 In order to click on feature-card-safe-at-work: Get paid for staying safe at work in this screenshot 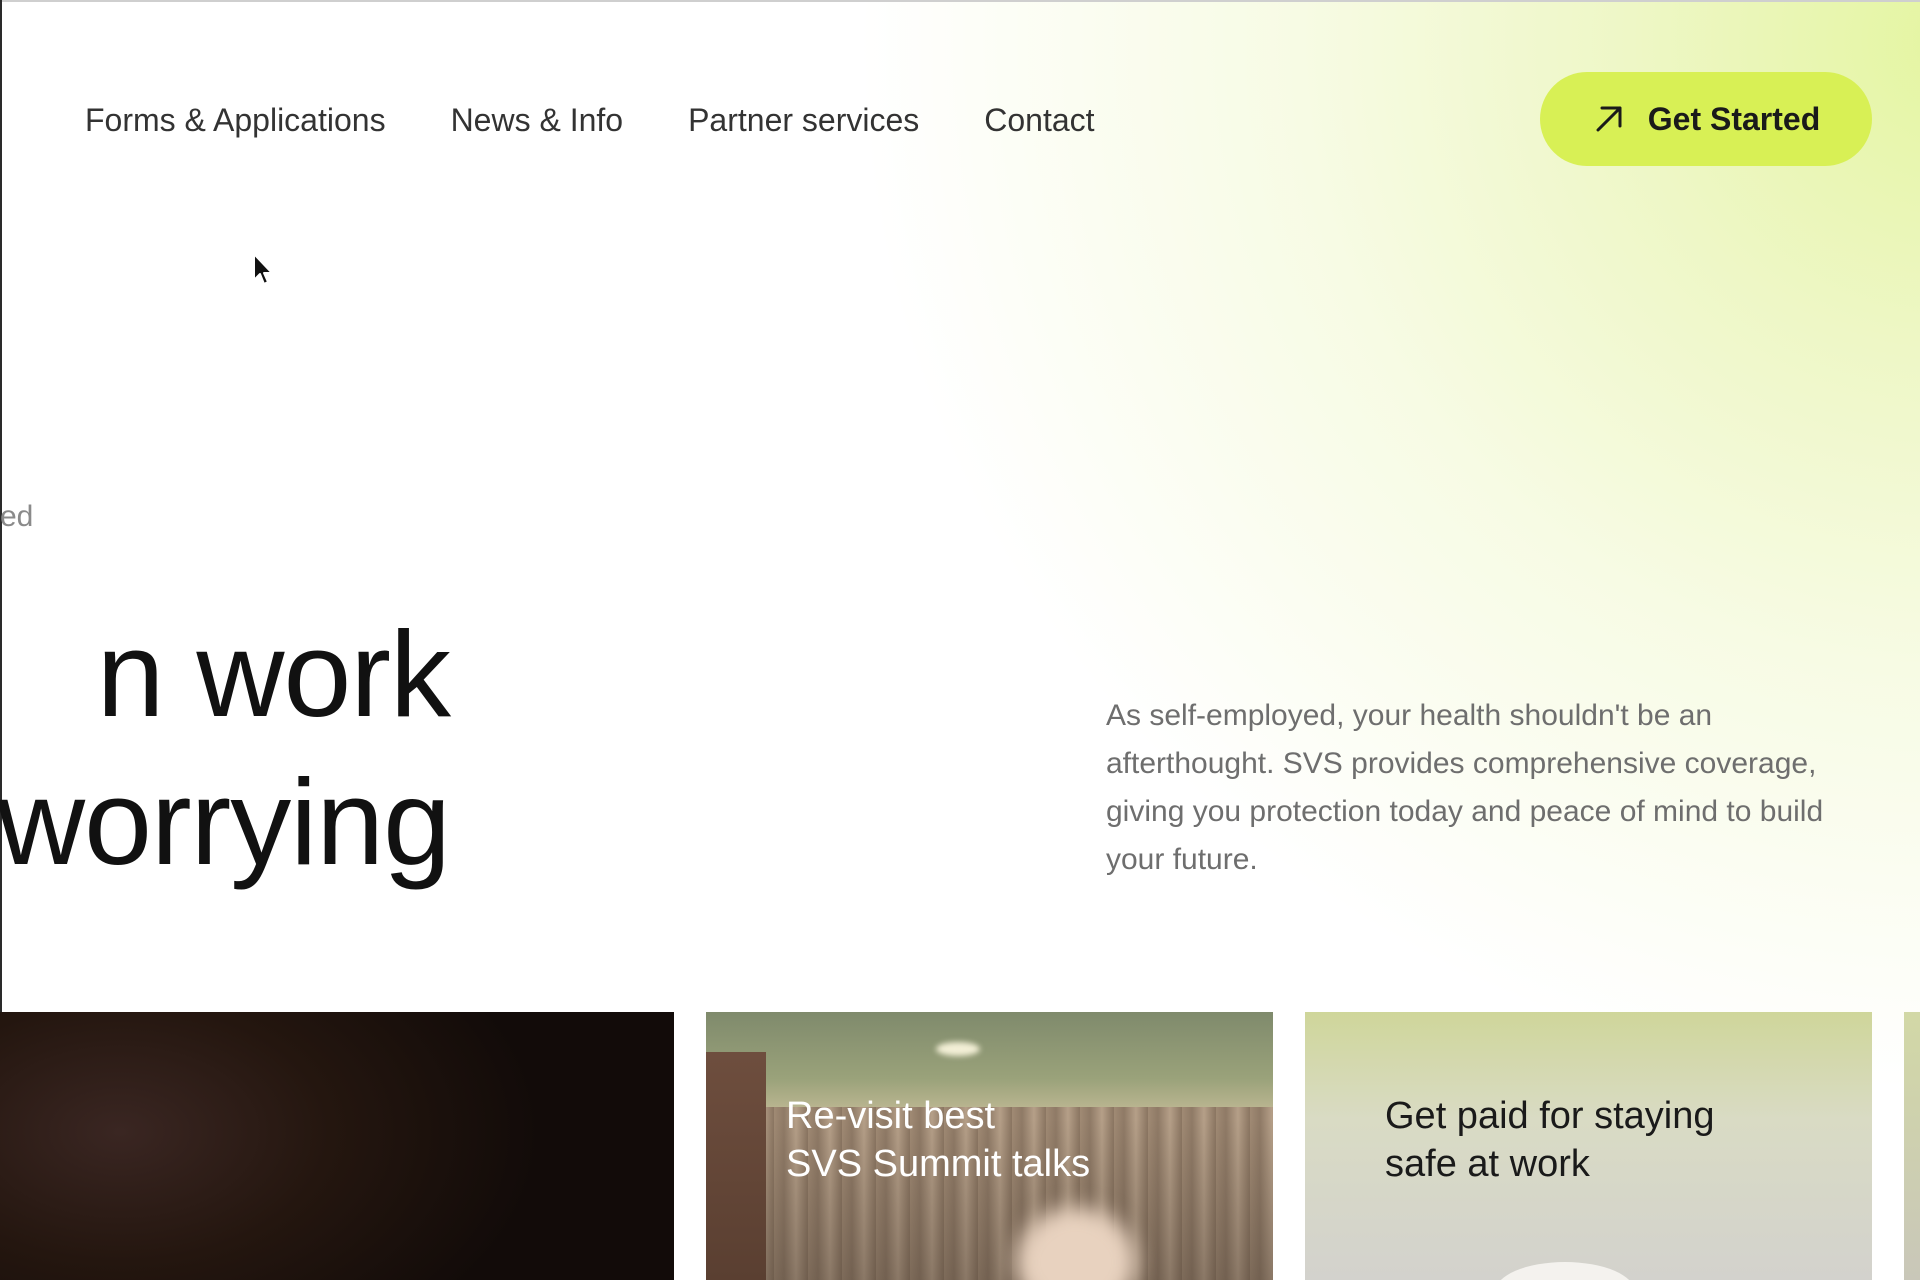, I will do `click(1588, 1146)`.